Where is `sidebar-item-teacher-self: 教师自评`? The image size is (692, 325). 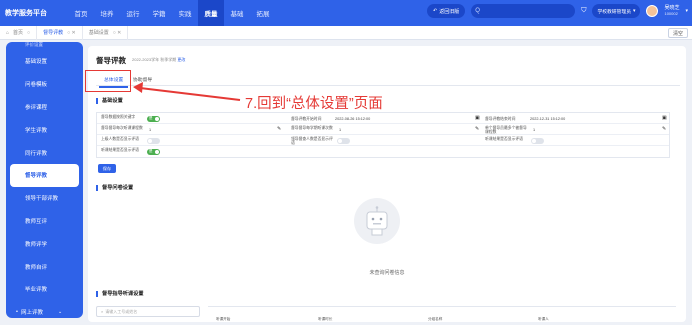
sidebar-item-teacher-self: 教师自评 is located at coordinates (44, 266).